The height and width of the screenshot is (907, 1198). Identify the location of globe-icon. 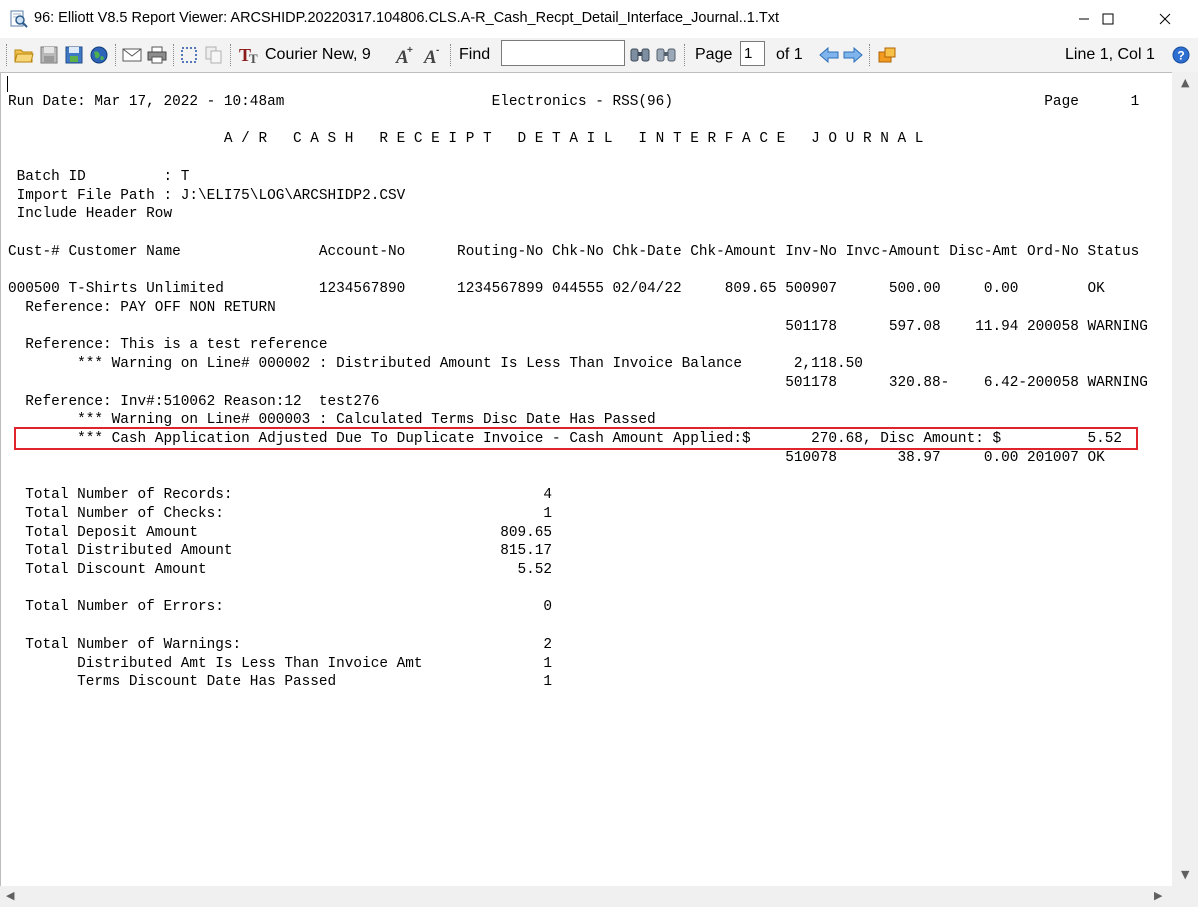
(99, 55).